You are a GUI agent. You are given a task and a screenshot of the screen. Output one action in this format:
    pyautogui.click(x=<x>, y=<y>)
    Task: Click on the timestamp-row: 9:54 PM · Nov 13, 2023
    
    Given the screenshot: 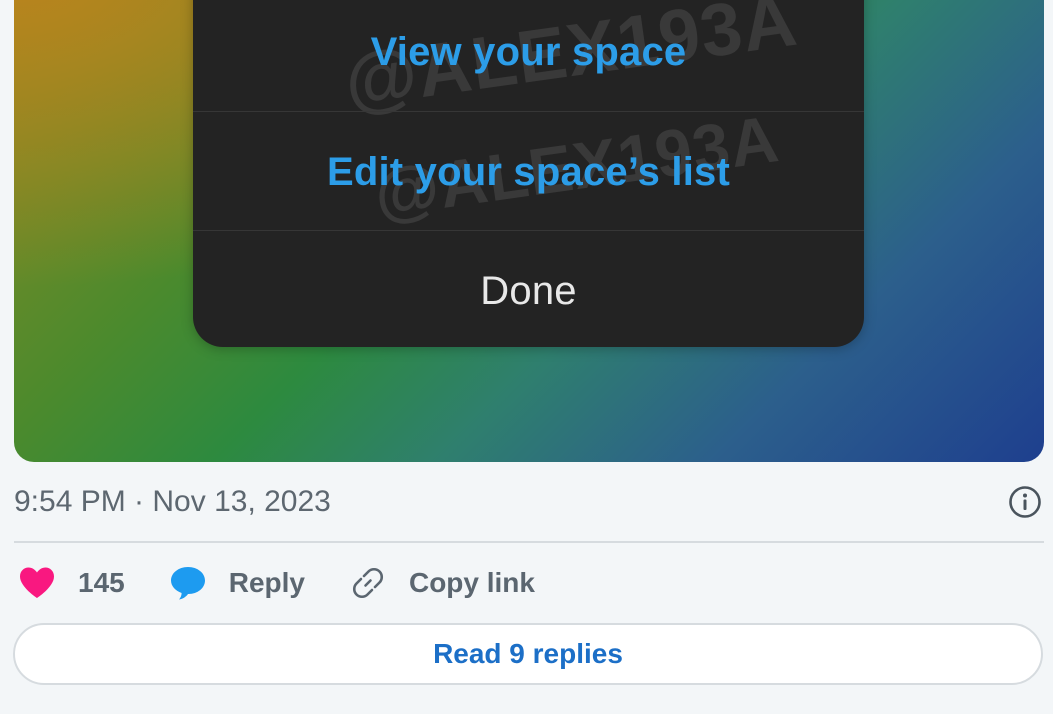 What is the action you would take?
    pyautogui.click(x=529, y=502)
    